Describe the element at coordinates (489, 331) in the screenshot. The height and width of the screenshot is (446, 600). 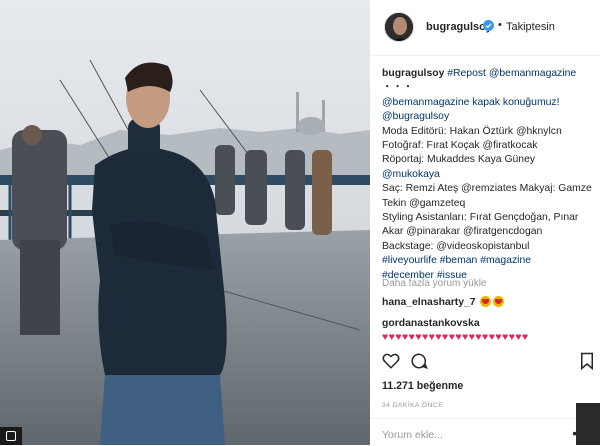
I see `comment-item: gordanastankovska ♥♥♥♥♥♥♥♥♥♥♥♥♥♥♥♥♥♥♥♥♥♥` at that location.